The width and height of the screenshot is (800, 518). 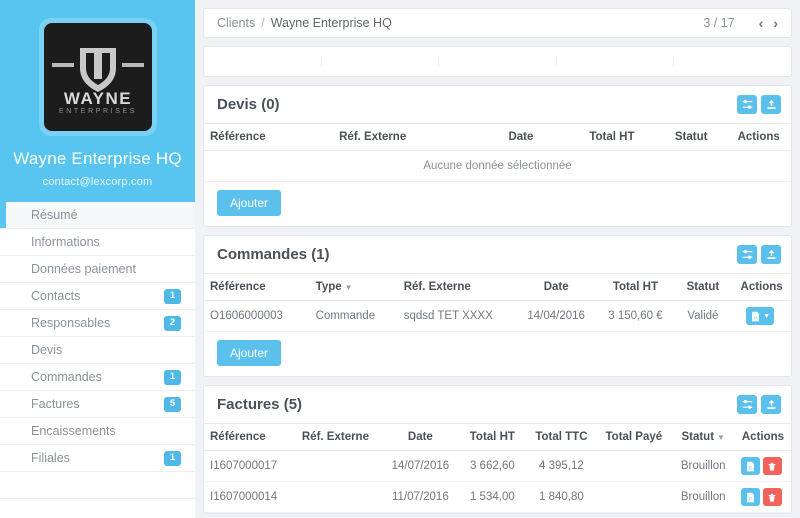 I want to click on stats-panel, so click(x=497, y=61).